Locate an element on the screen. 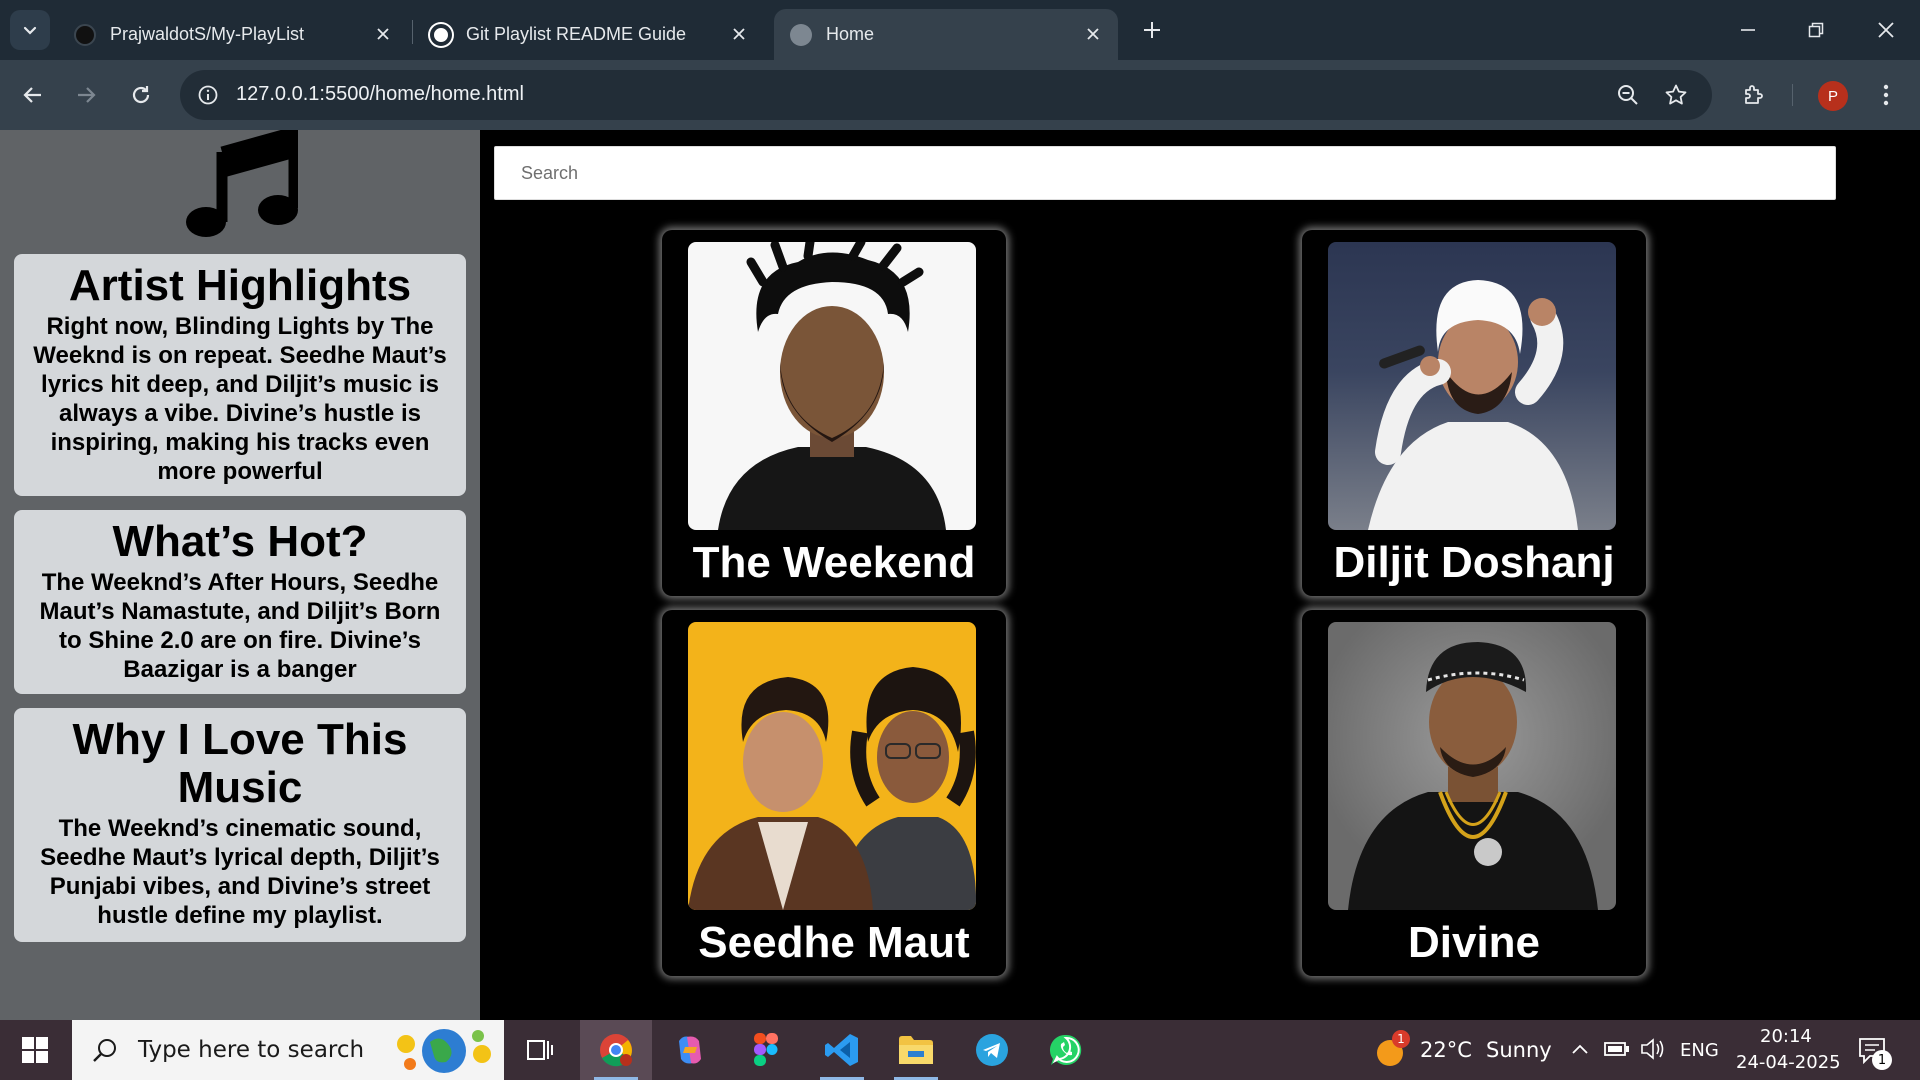  zoom-out-icon is located at coordinates (1628, 95).